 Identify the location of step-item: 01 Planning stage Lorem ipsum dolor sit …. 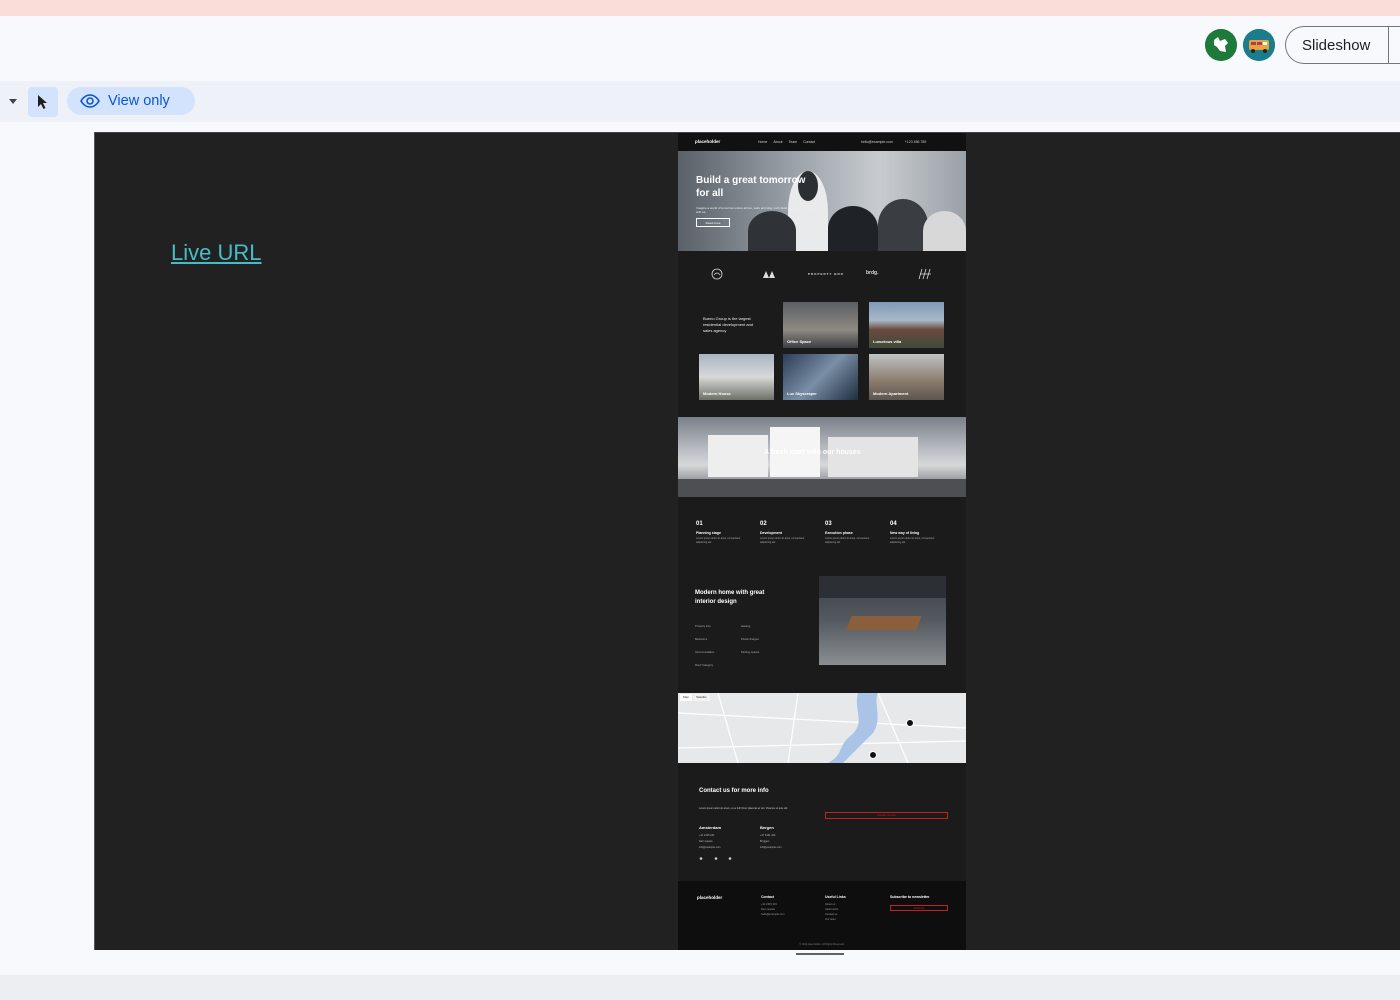
(724, 532).